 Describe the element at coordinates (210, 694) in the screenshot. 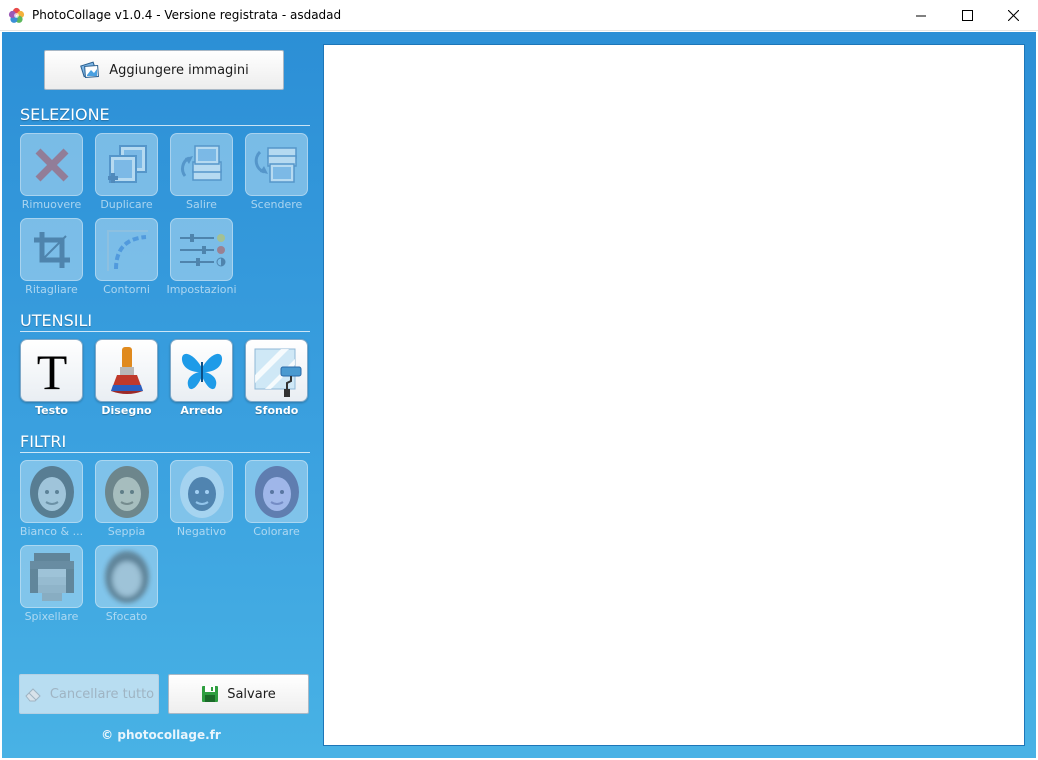

I see `floppy-disk-icon` at that location.